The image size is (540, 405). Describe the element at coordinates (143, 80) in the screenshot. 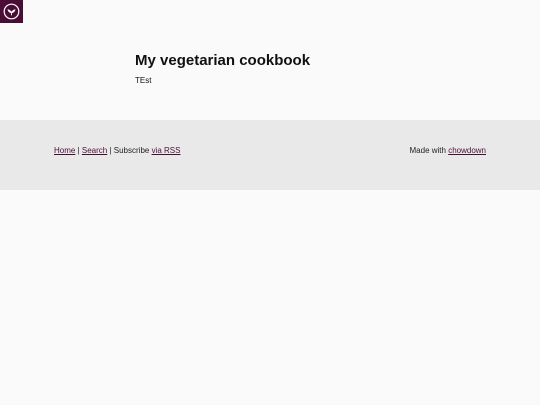

I see `page-body-text: TEst` at that location.